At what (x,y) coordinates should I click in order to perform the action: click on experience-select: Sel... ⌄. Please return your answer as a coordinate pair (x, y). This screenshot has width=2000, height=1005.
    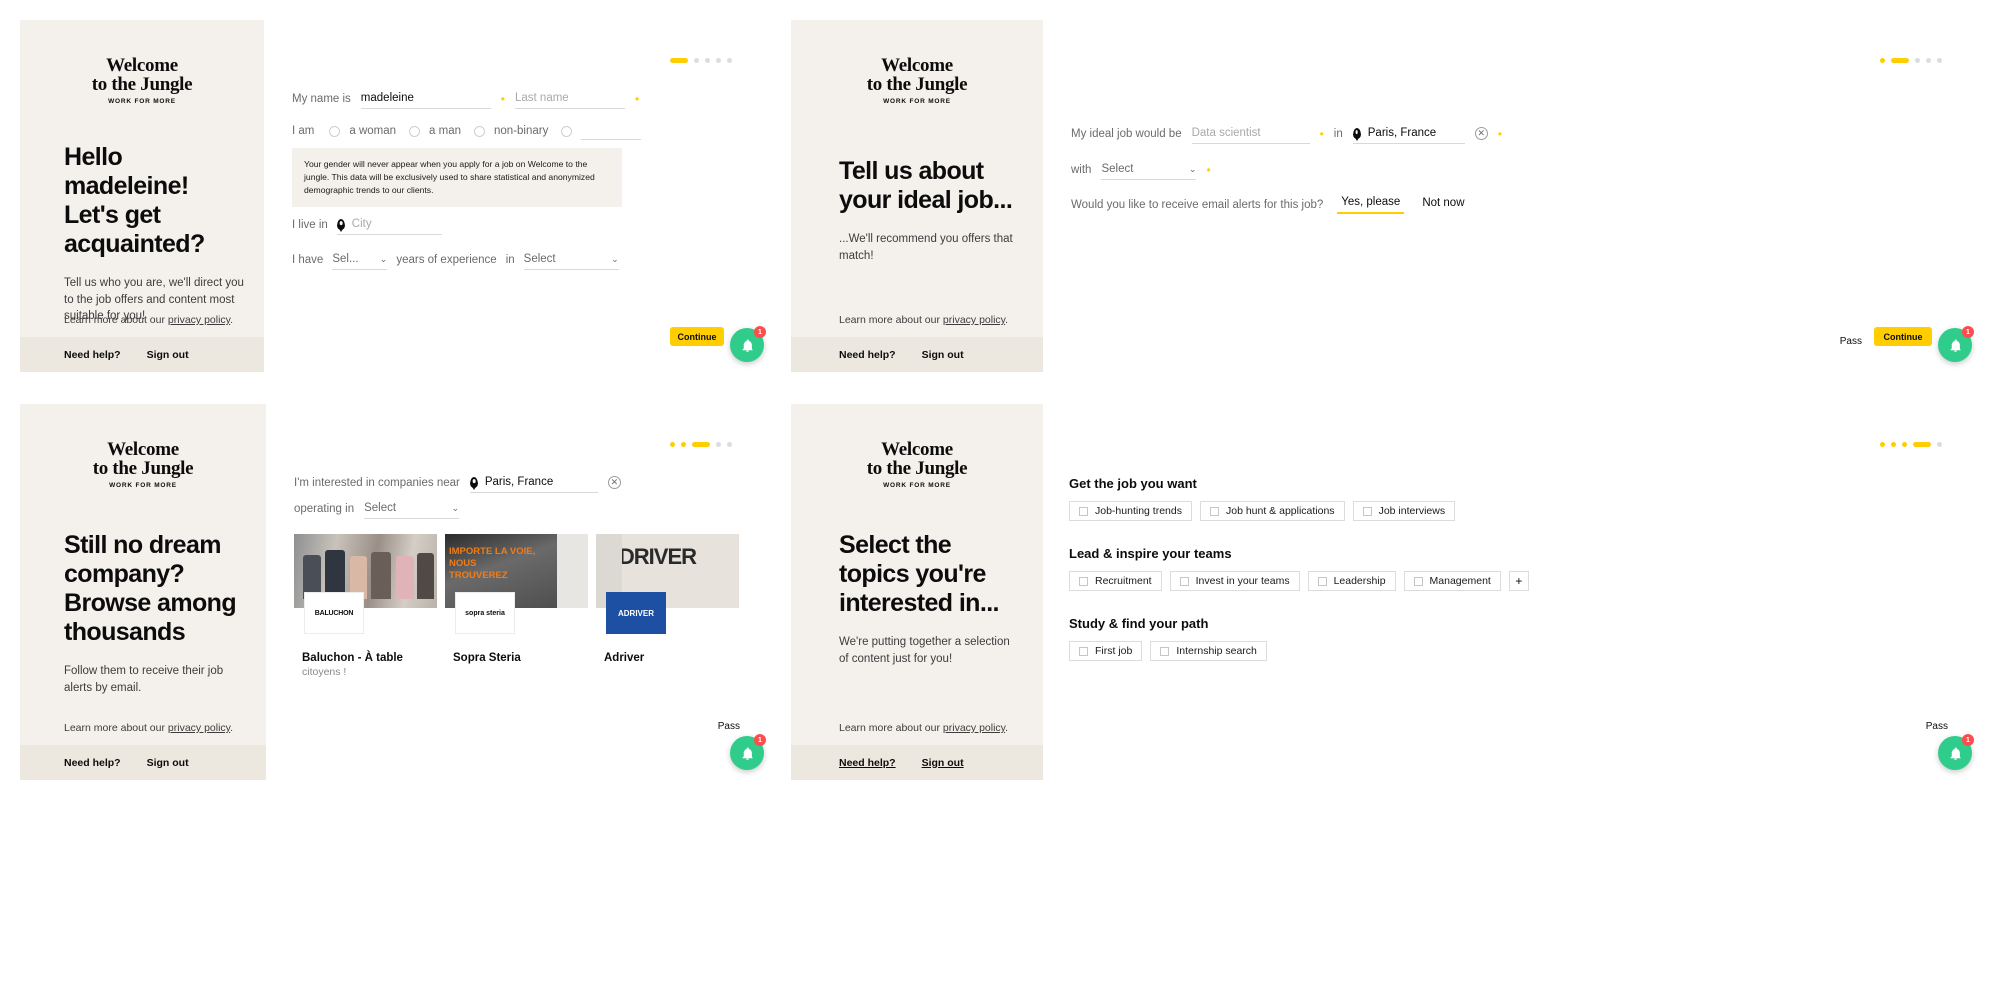
    Looking at the image, I should click on (360, 259).